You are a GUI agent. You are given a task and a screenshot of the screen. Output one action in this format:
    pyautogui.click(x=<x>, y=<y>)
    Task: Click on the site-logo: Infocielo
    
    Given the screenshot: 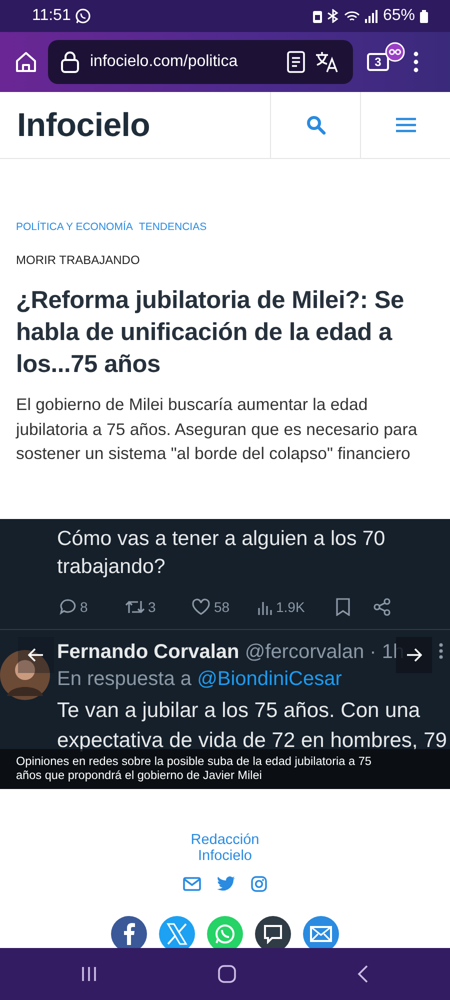 What is the action you would take?
    pyautogui.click(x=135, y=125)
    